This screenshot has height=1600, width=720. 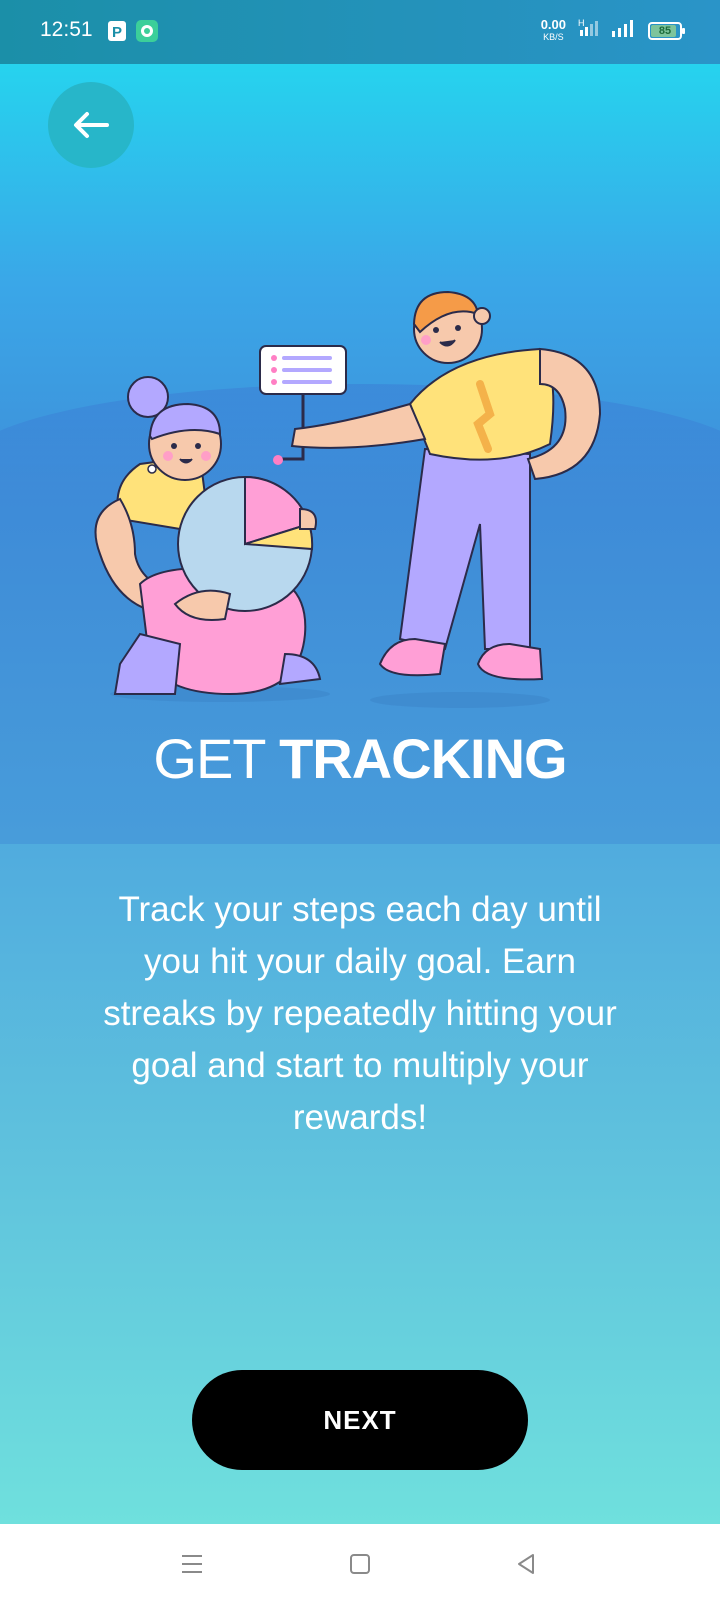 I want to click on girl-figure, so click(x=208, y=536).